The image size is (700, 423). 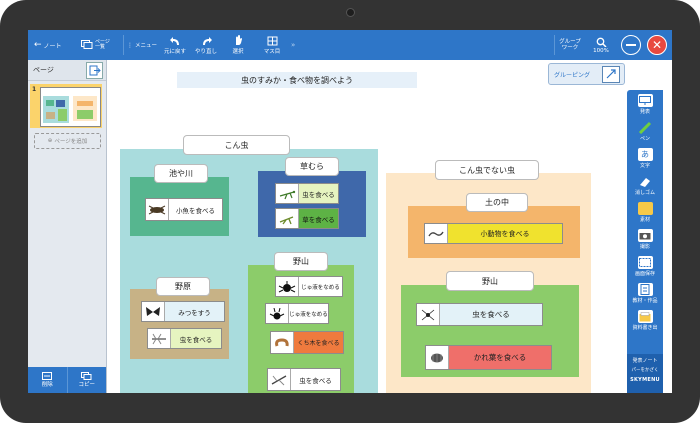 I want to click on page-panel: ページ 1 ⊕ ページを追加 削除 コピー, so click(x=67, y=226).